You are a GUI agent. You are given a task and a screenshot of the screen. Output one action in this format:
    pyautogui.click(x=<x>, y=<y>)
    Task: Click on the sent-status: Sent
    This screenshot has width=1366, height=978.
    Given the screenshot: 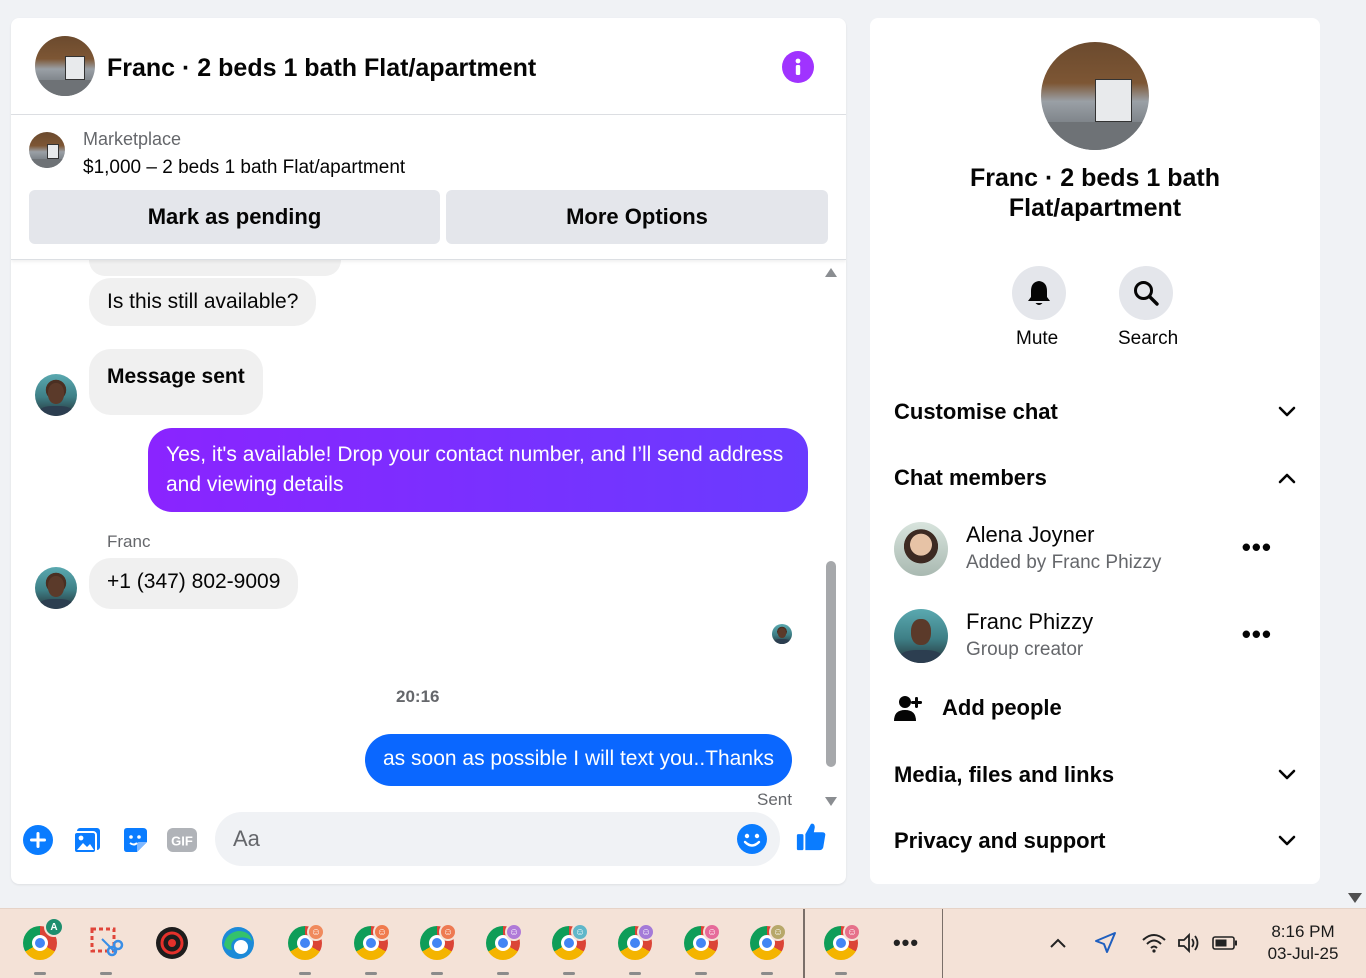 What is the action you would take?
    pyautogui.click(x=774, y=799)
    